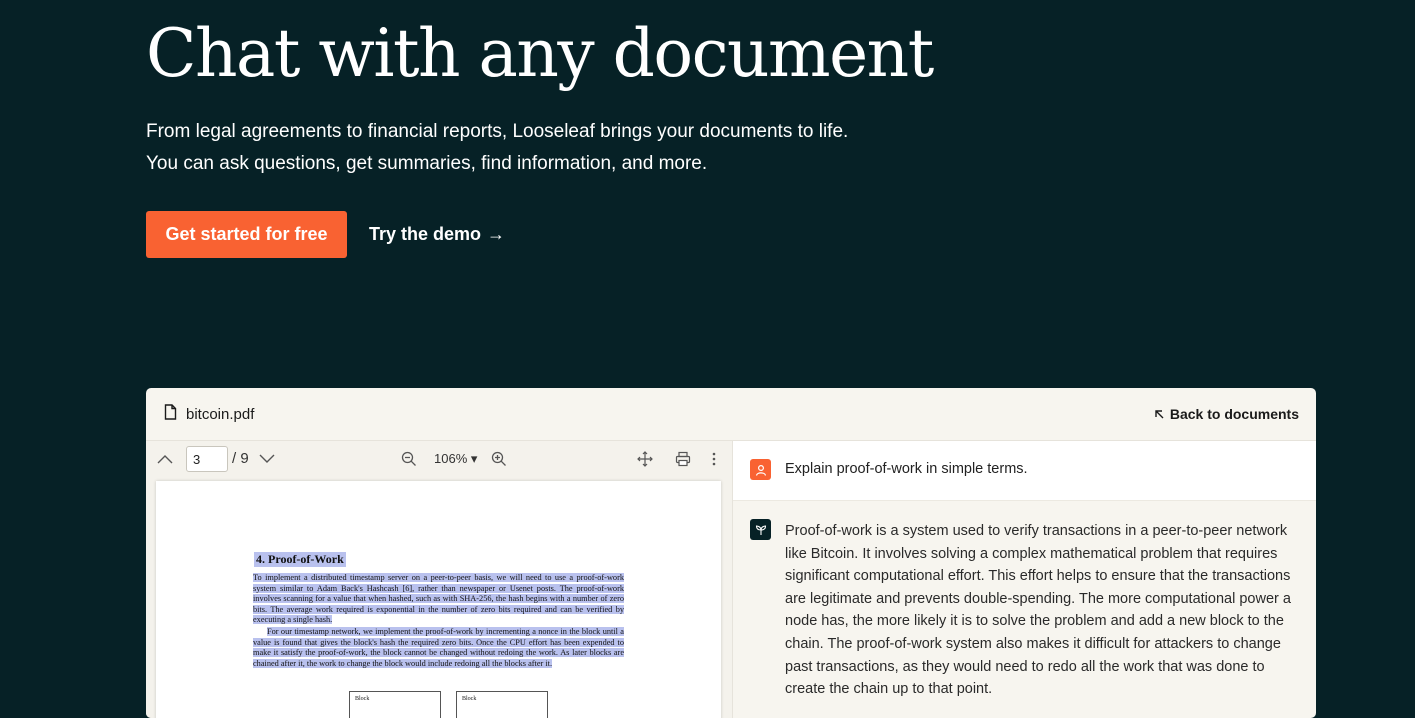 Image resolution: width=1415 pixels, height=718 pixels. What do you see at coordinates (300, 559) in the screenshot?
I see `pdf-section-title: 4. Proof-of-Work` at bounding box center [300, 559].